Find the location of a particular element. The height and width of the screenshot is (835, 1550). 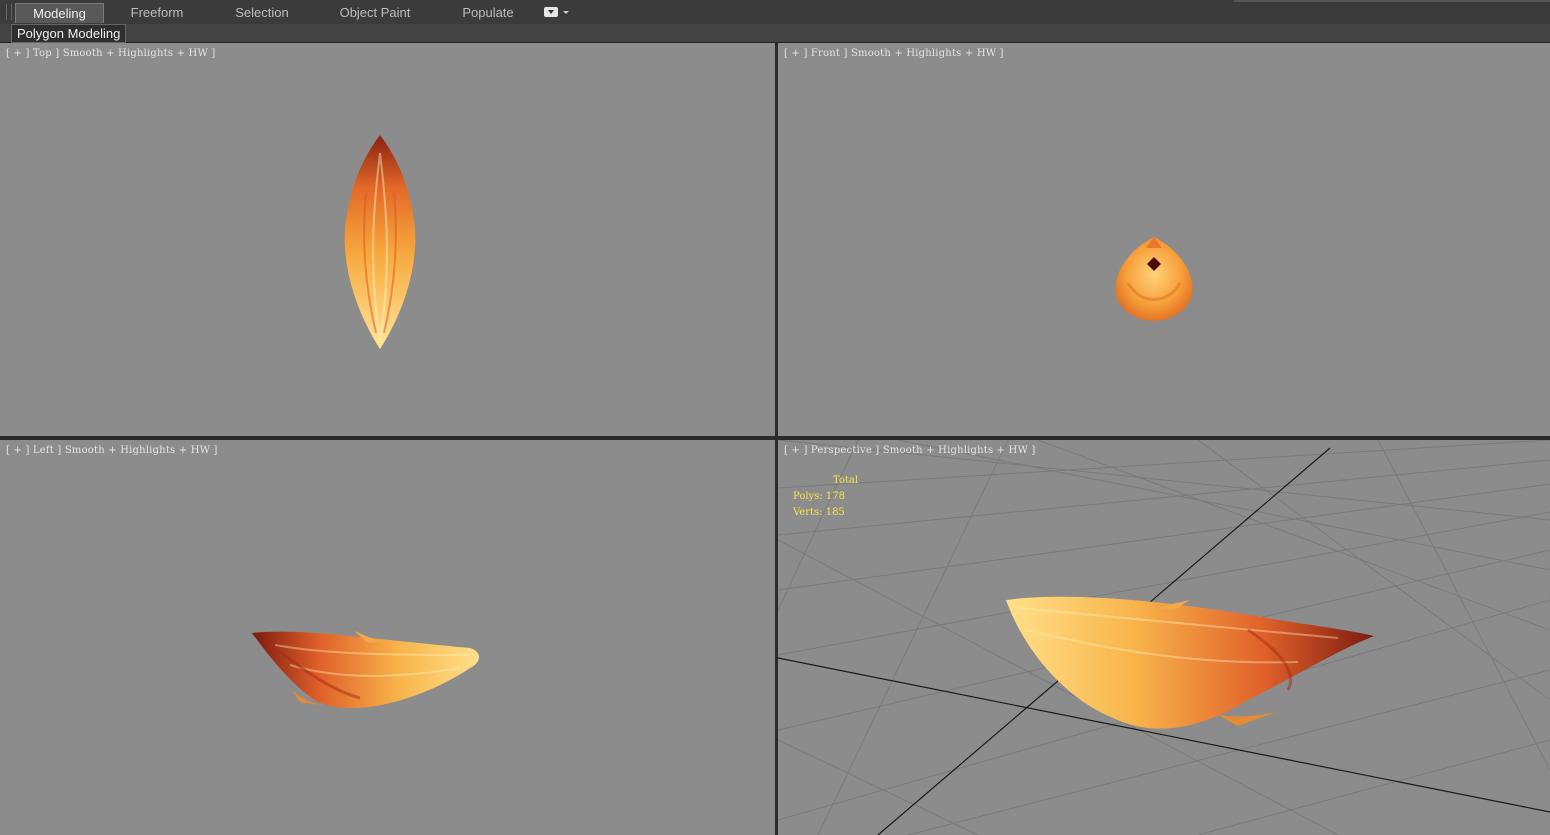

stats-title: Total is located at coordinates (846, 480).